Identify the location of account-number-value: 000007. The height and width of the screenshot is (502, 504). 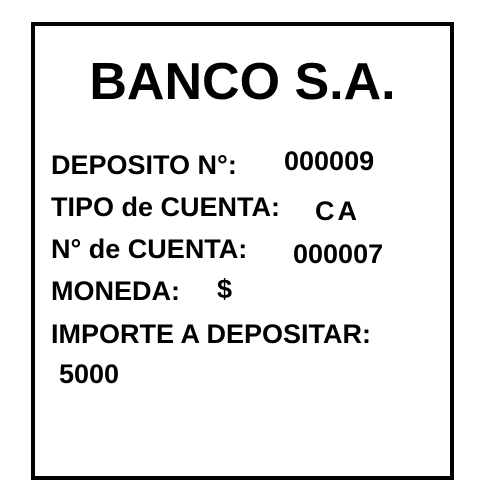
(338, 254).